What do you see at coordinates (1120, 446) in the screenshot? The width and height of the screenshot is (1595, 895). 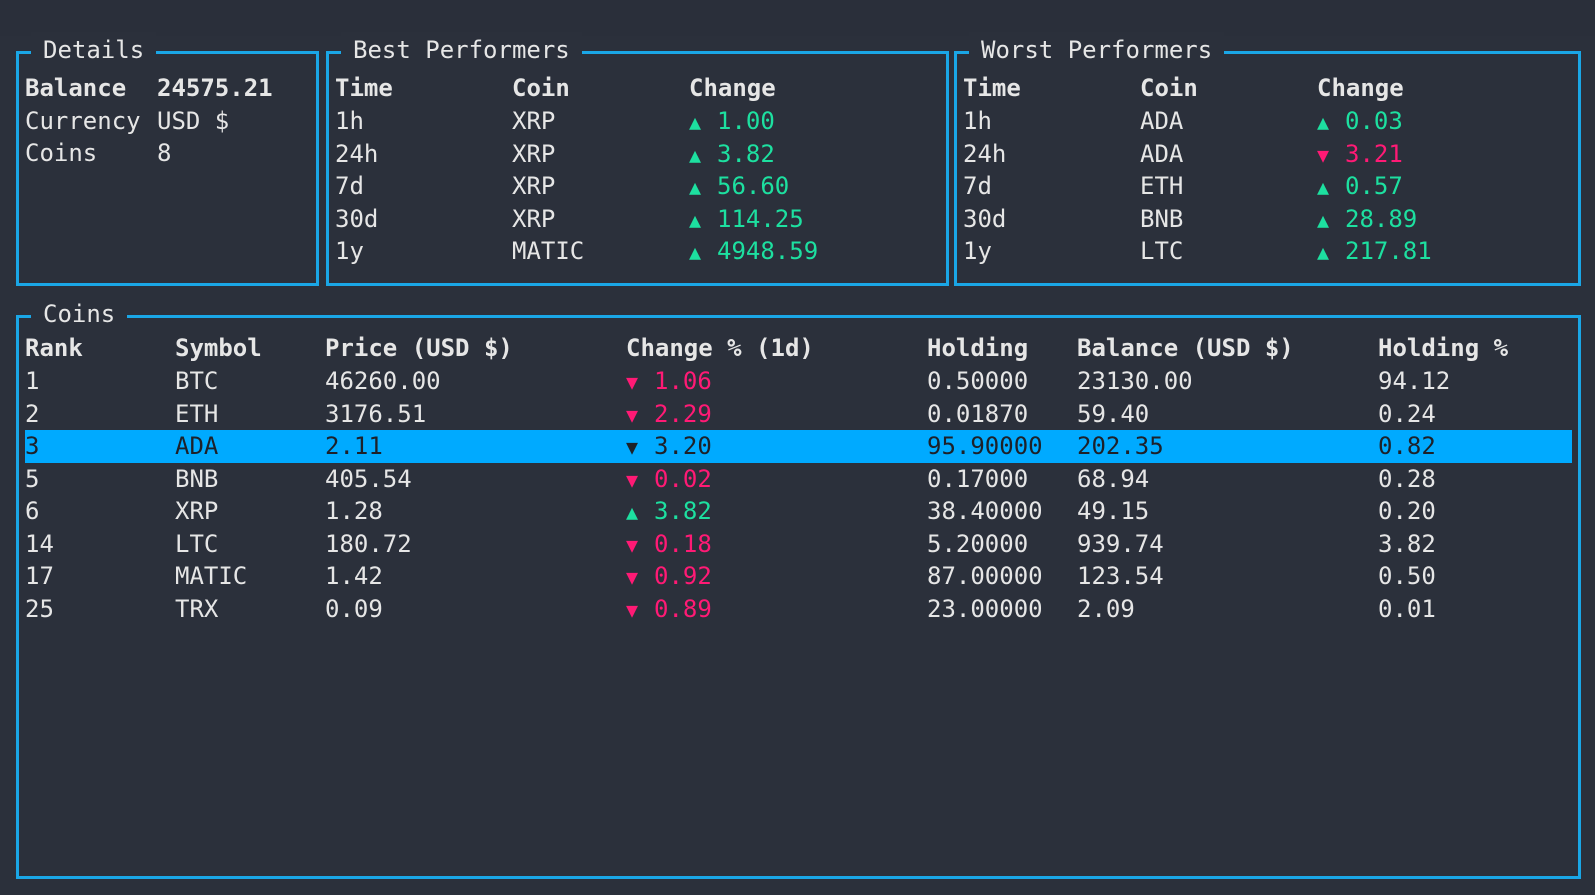 I see `coin-balance: 202.35` at bounding box center [1120, 446].